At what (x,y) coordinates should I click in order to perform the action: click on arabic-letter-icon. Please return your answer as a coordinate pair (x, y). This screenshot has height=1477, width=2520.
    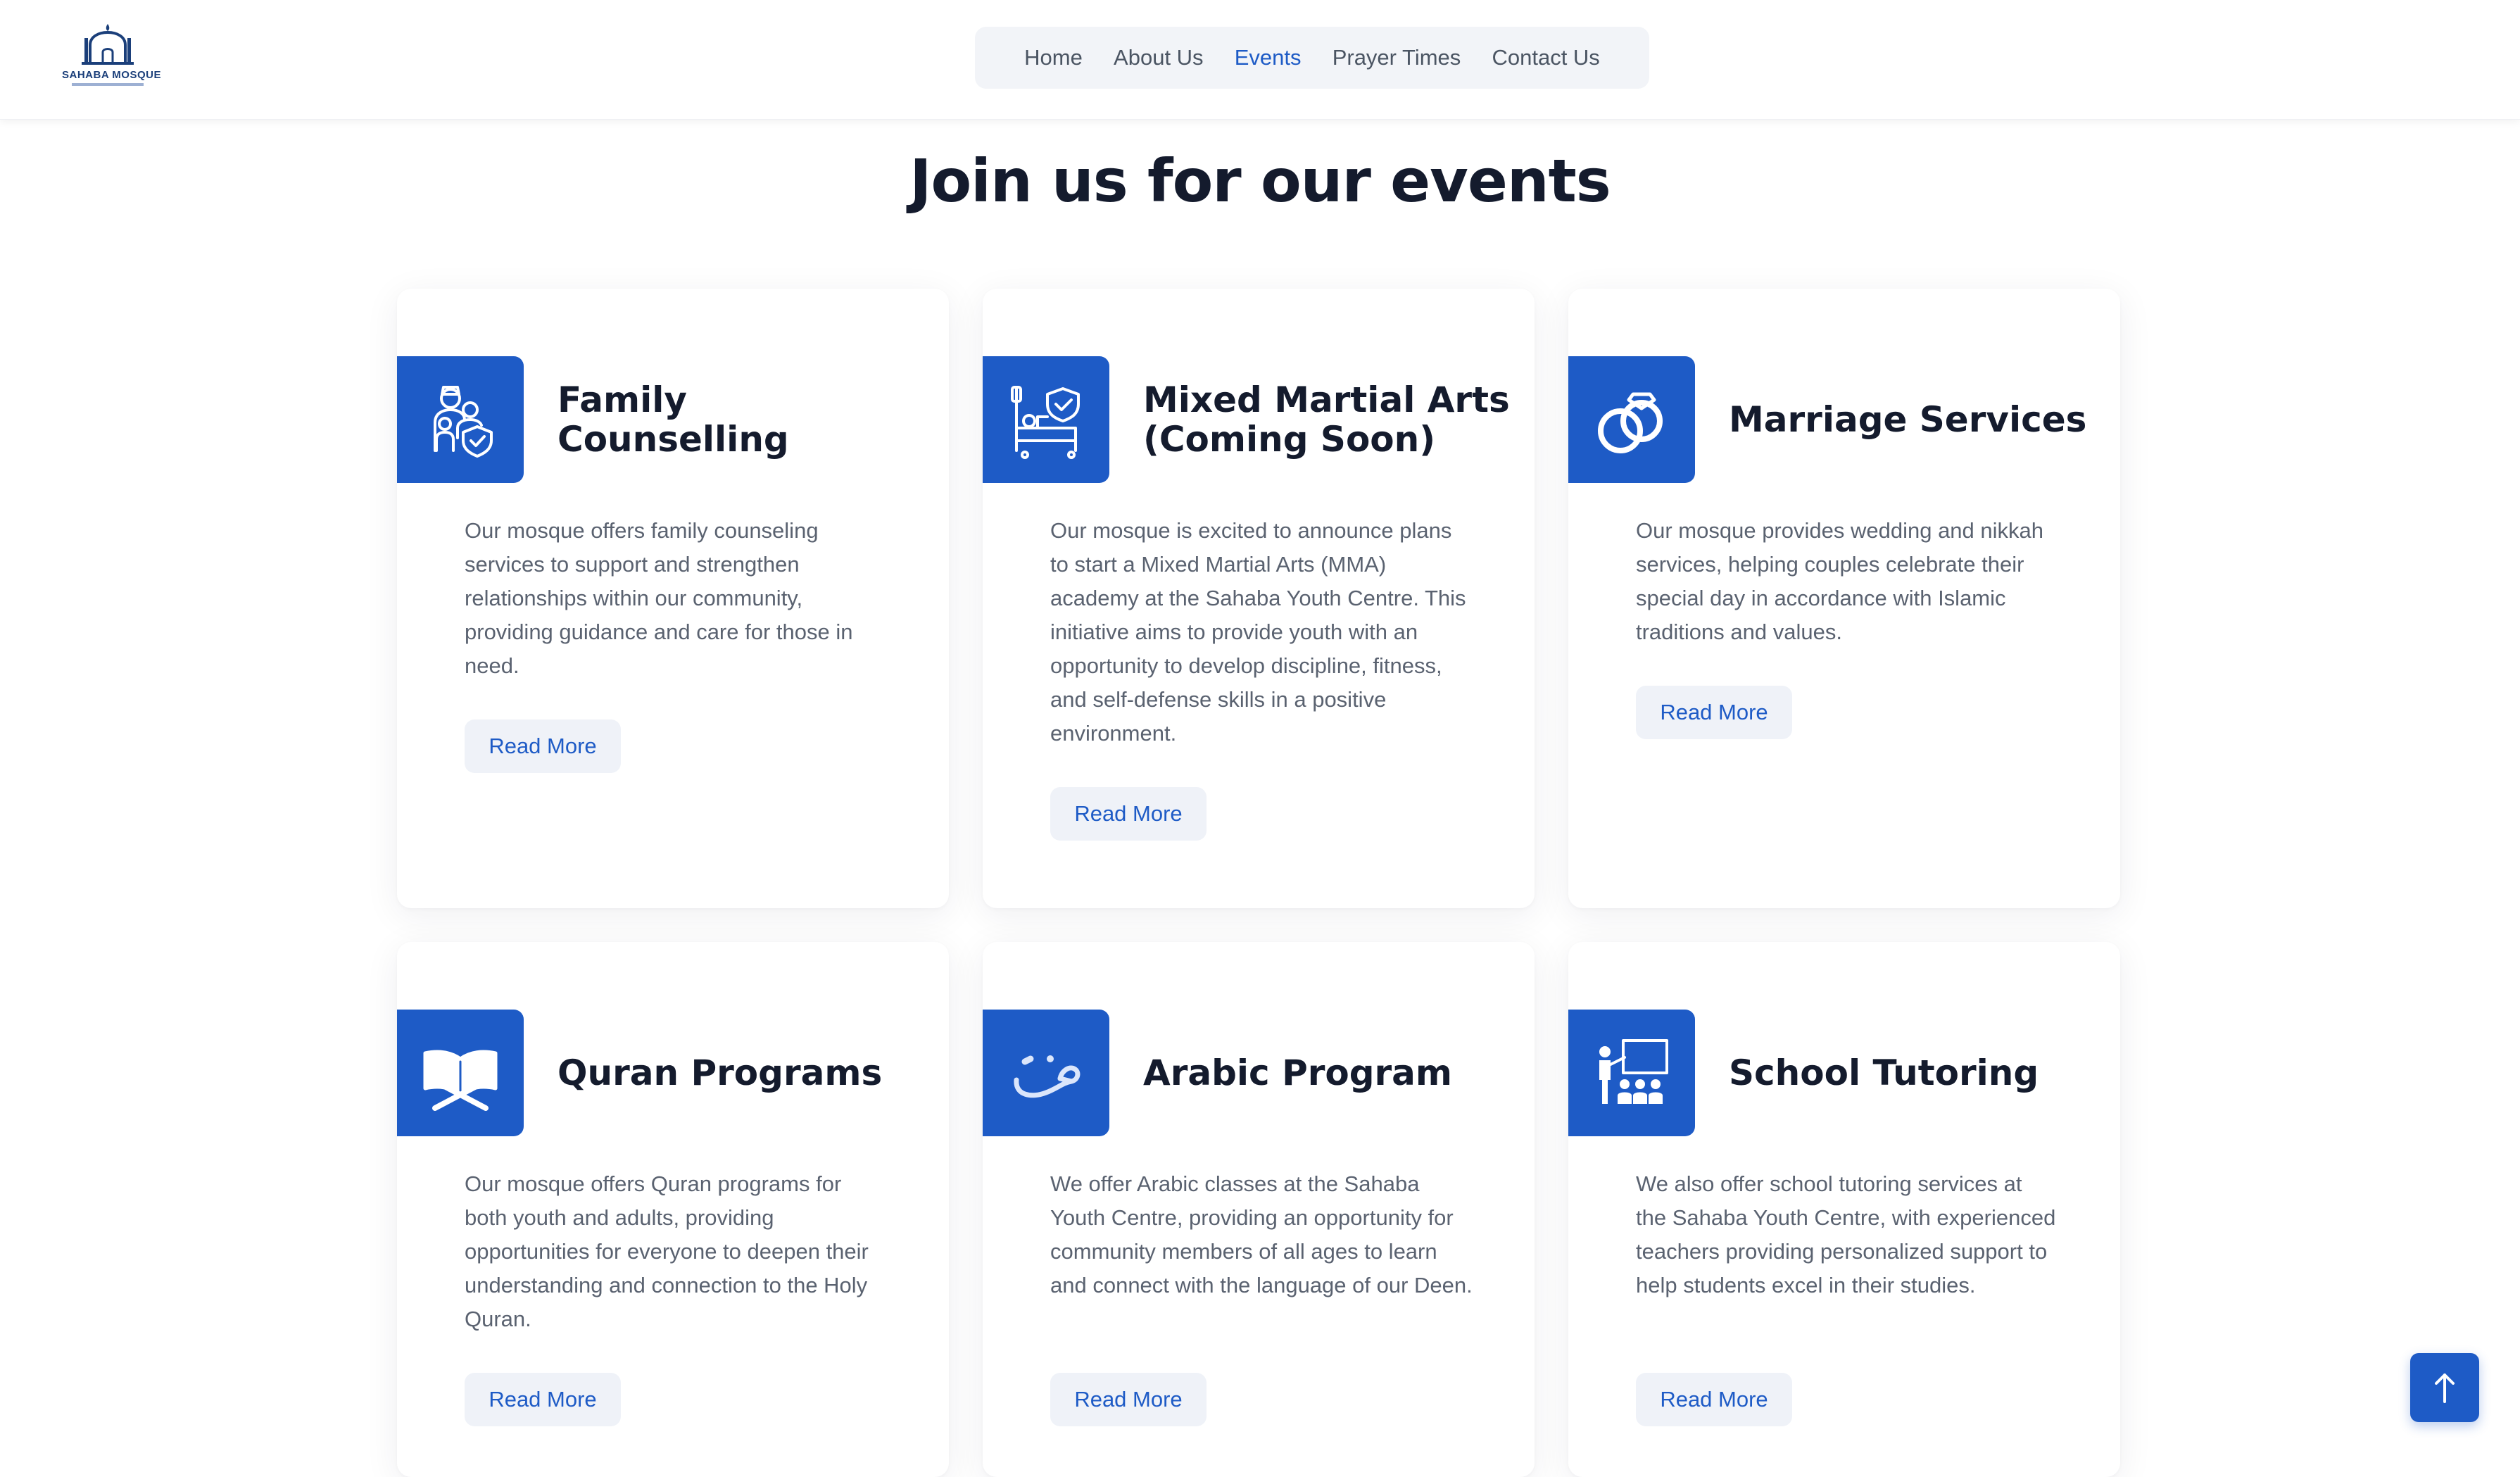
    Looking at the image, I should click on (1048, 1076).